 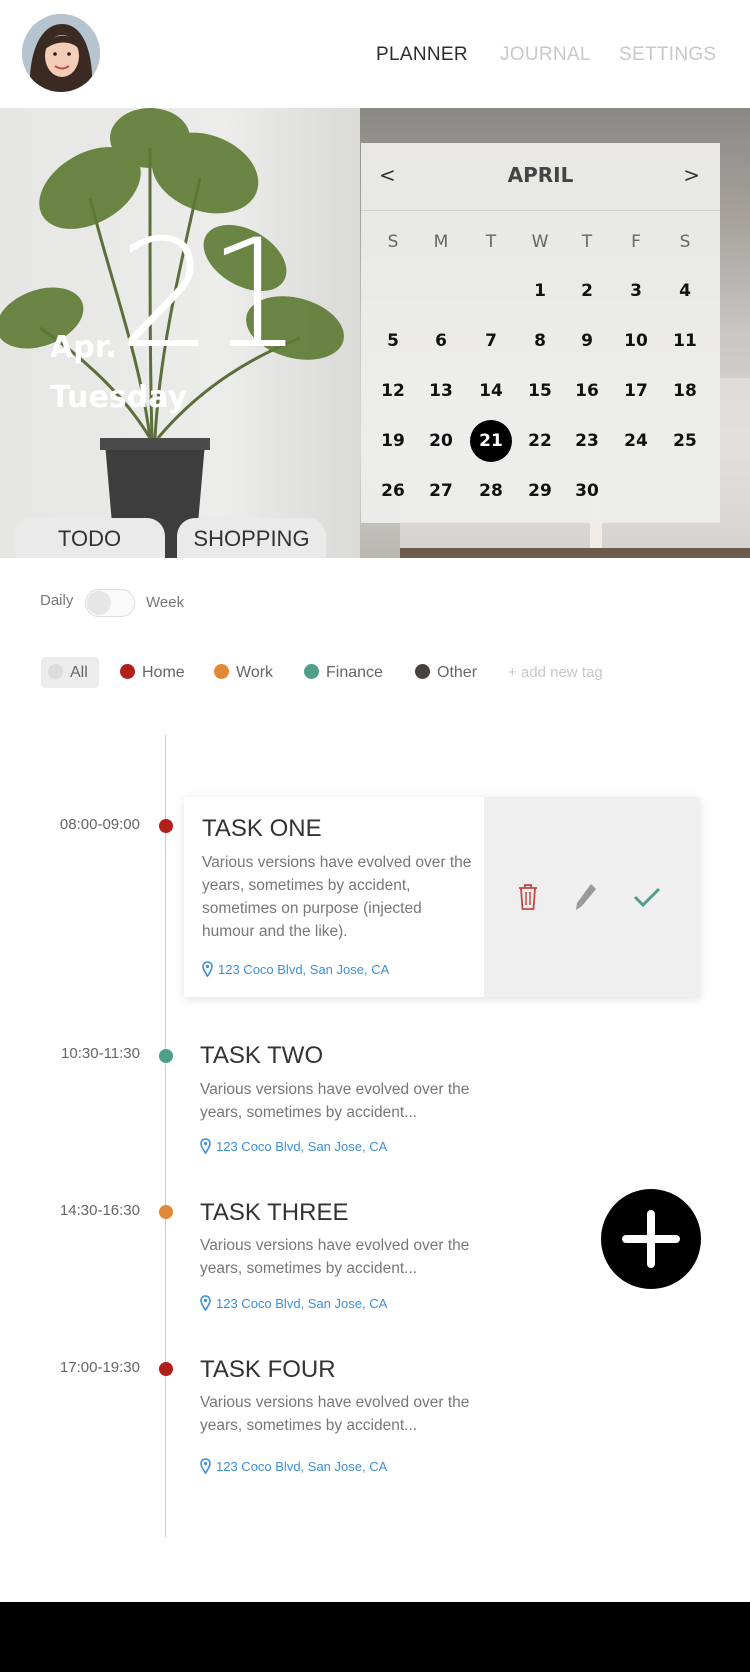 I want to click on calendar-day: 14, so click(x=491, y=391).